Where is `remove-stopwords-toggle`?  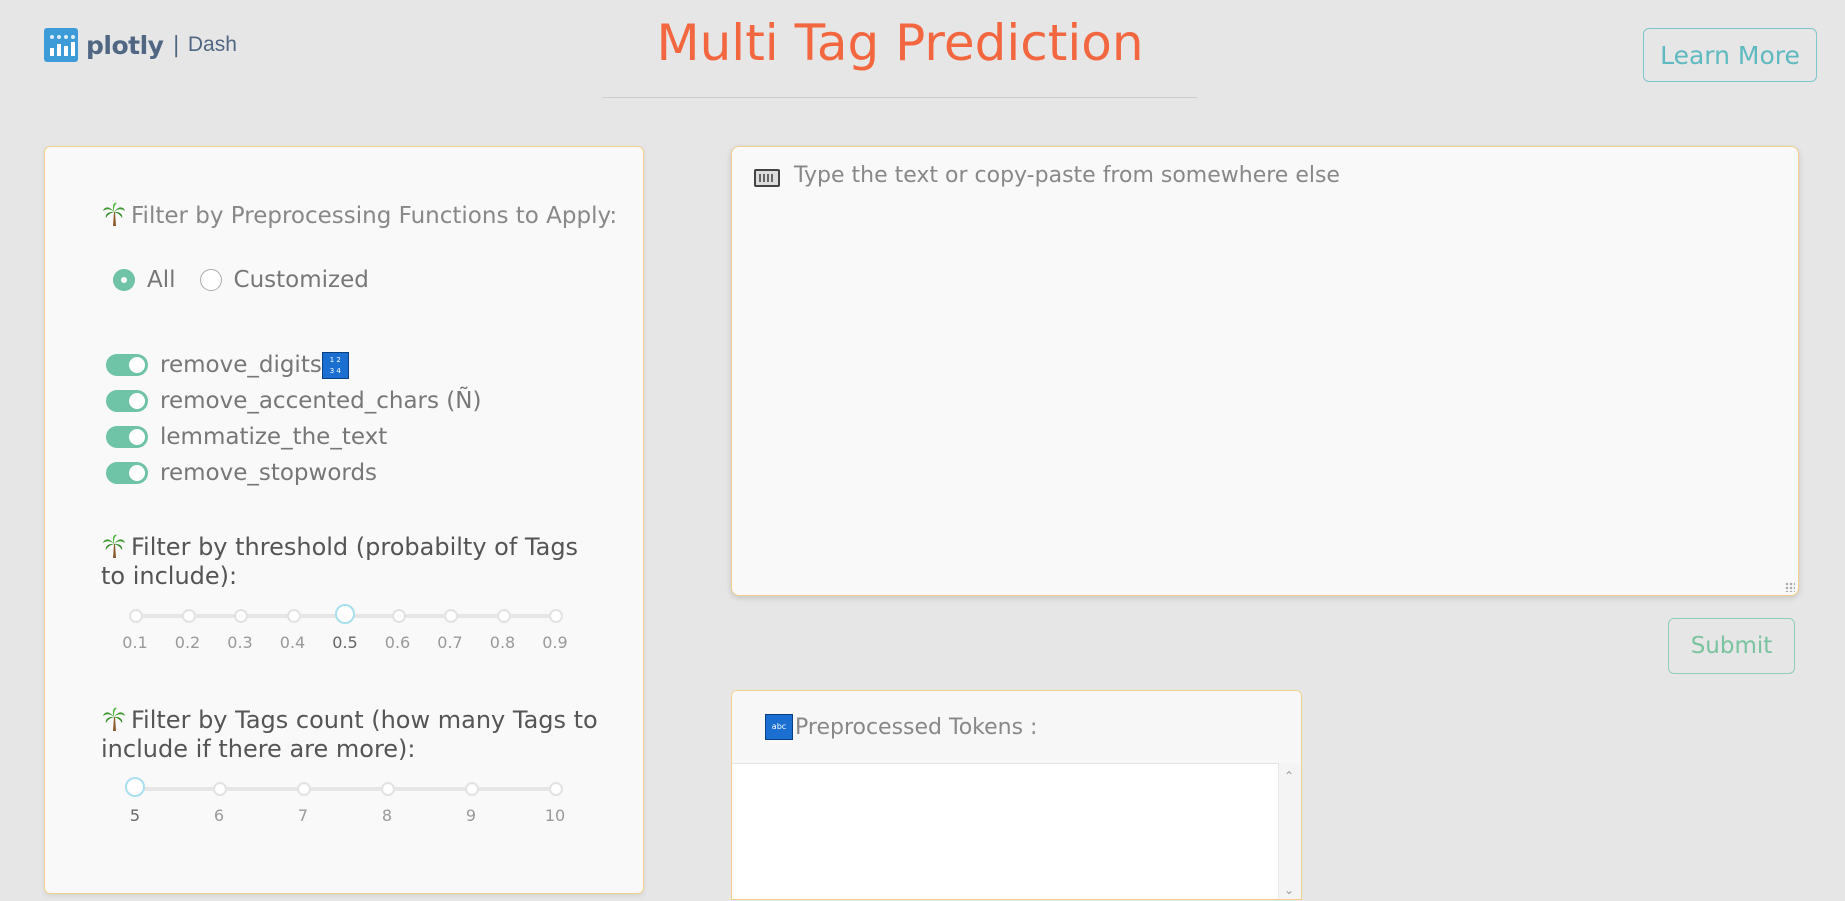
remove-stopwords-toggle is located at coordinates (127, 473).